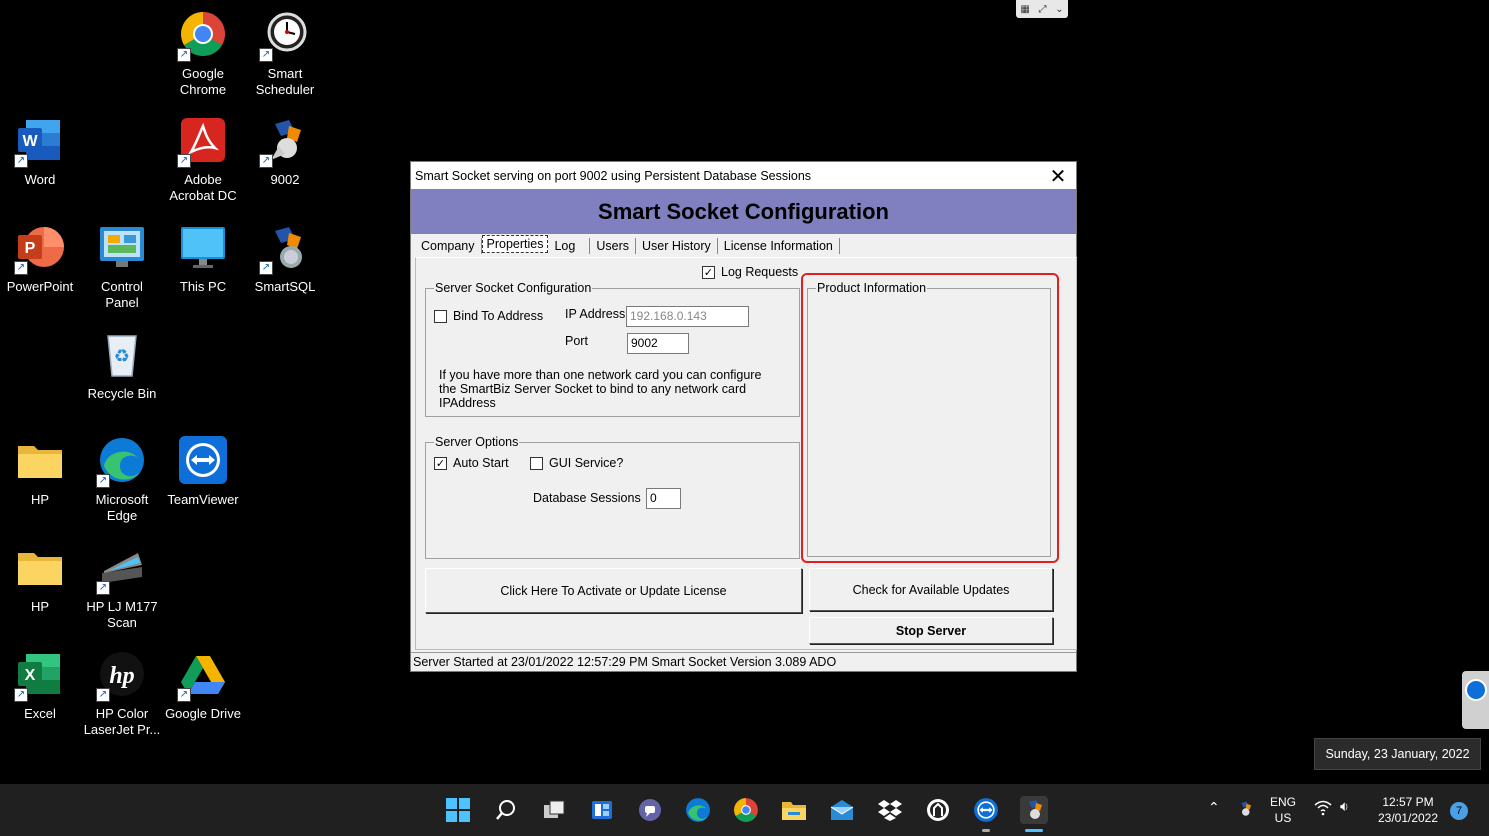 The width and height of the screenshot is (1489, 836). What do you see at coordinates (202, 142) in the screenshot?
I see `acrobat-icon: ↗` at bounding box center [202, 142].